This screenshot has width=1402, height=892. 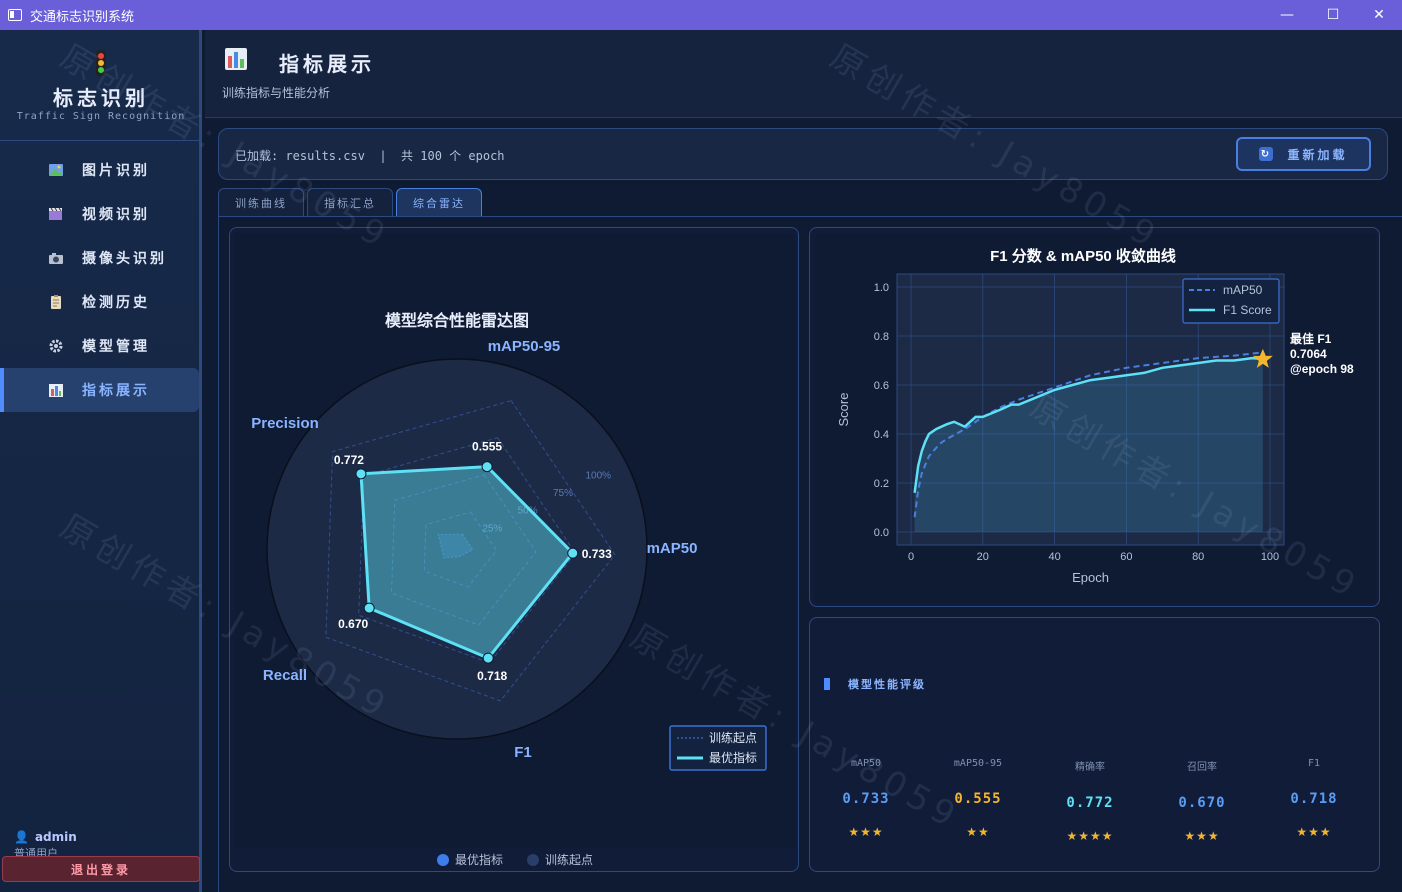 What do you see at coordinates (827, 684) in the screenshot?
I see `title-marker-icon` at bounding box center [827, 684].